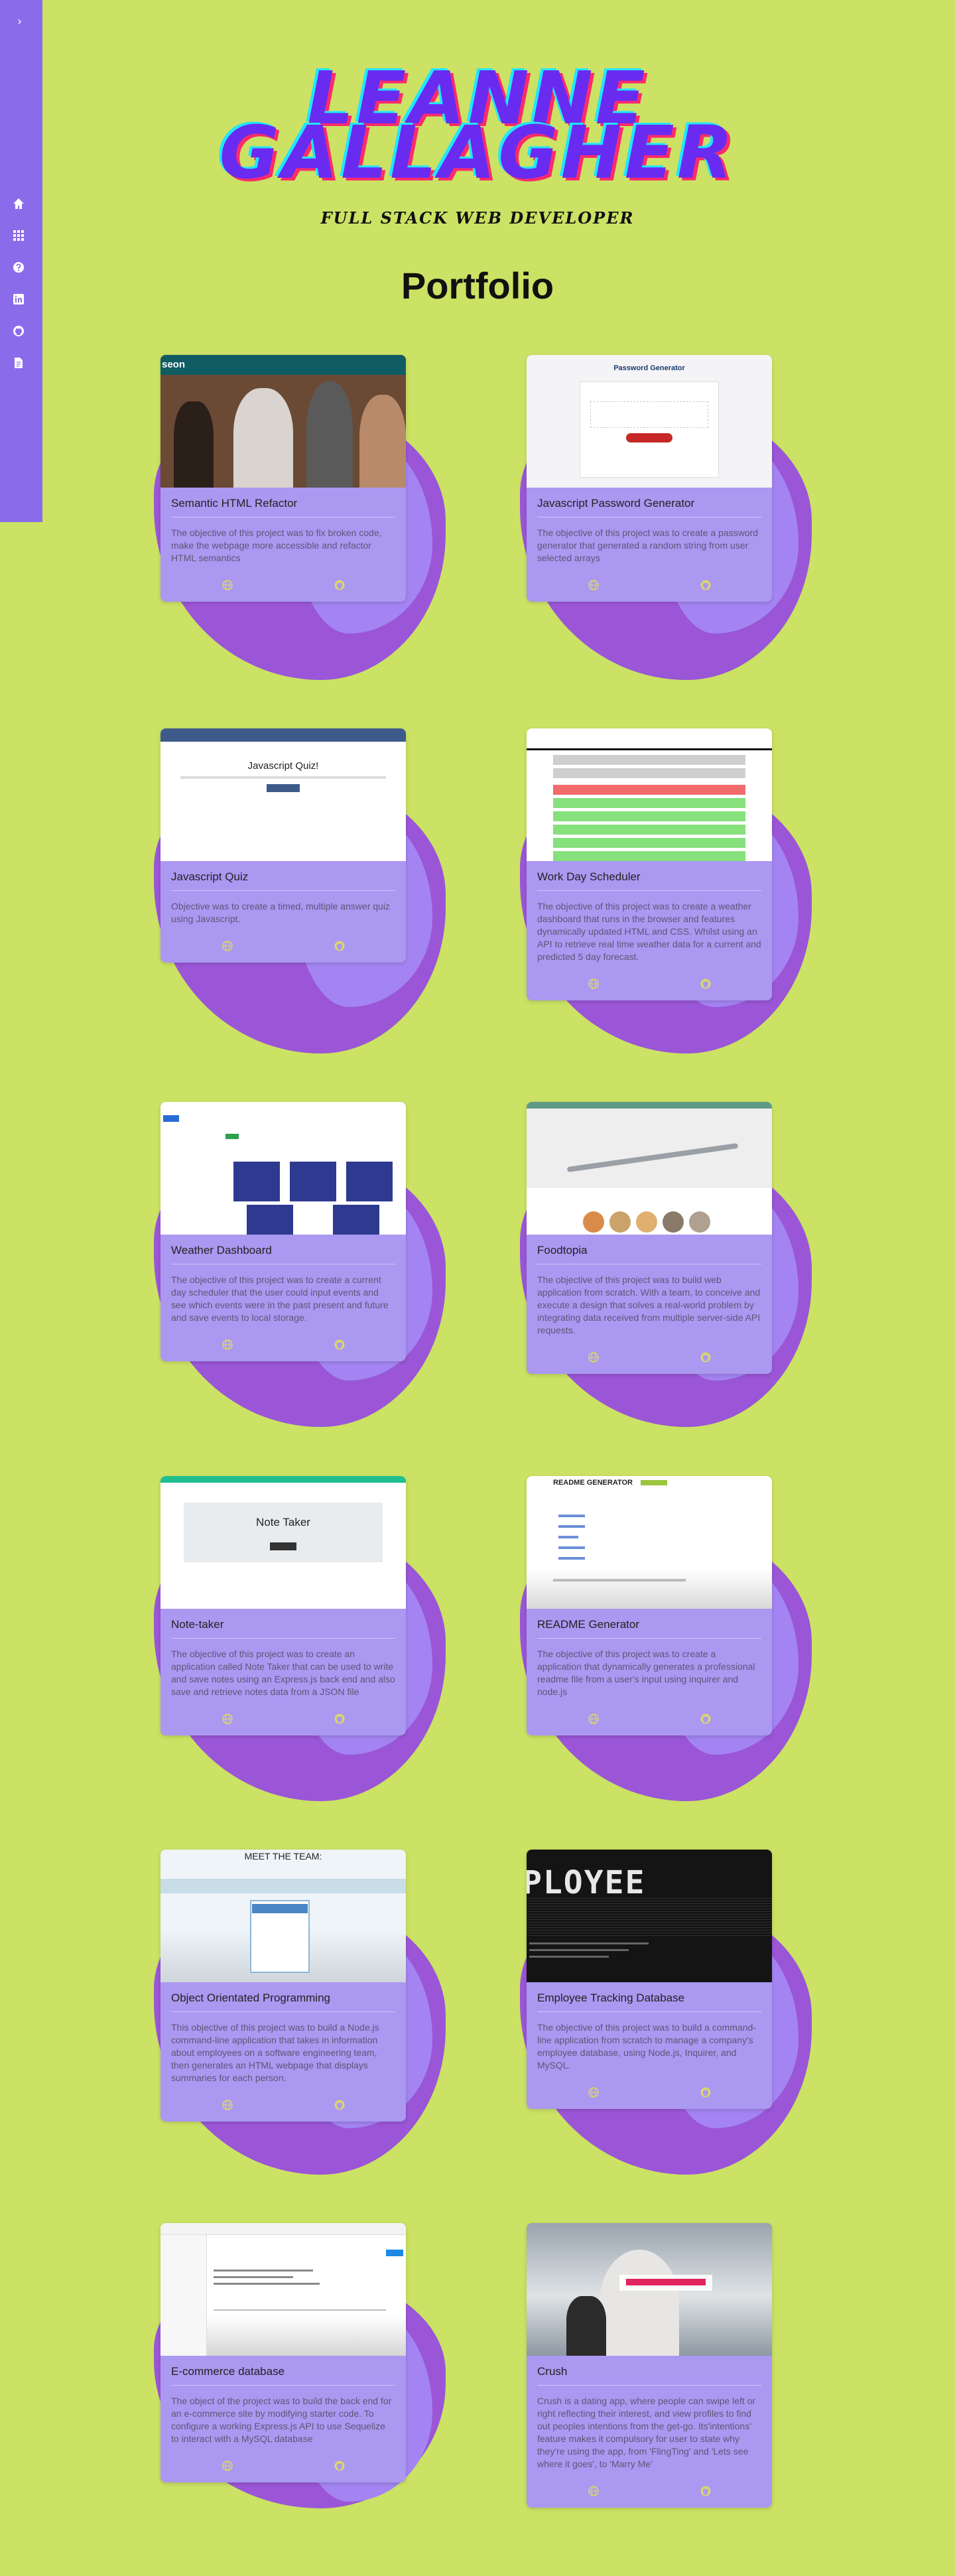 This screenshot has width=955, height=2576. What do you see at coordinates (593, 1483) in the screenshot?
I see `shot-label: README GENERATOR` at bounding box center [593, 1483].